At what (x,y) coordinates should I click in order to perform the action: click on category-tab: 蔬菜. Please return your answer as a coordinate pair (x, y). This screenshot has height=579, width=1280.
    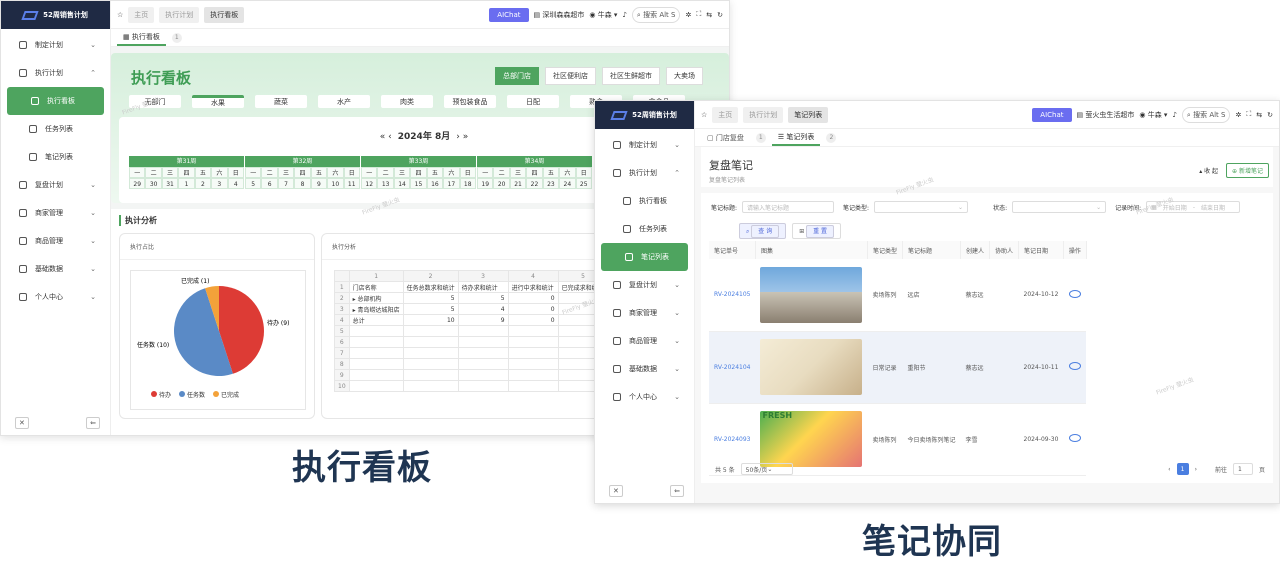
    Looking at the image, I should click on (281, 101).